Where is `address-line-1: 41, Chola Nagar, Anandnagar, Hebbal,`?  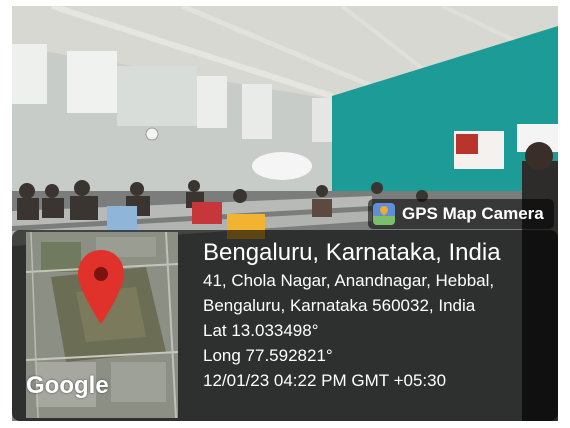
address-line-1: 41, Chola Nagar, Anandnagar, Hebbal, is located at coordinates (349, 280).